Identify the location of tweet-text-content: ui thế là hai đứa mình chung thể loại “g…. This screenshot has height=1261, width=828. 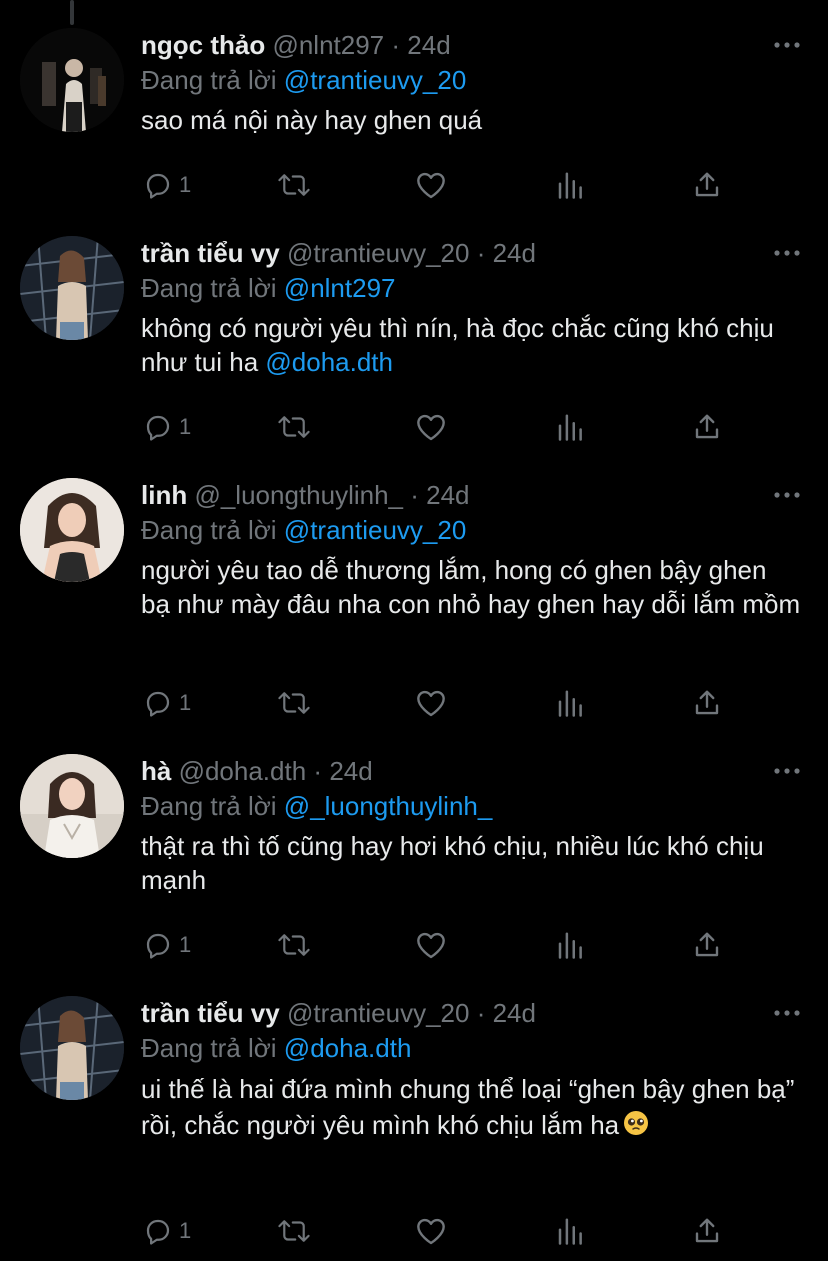
(468, 1107).